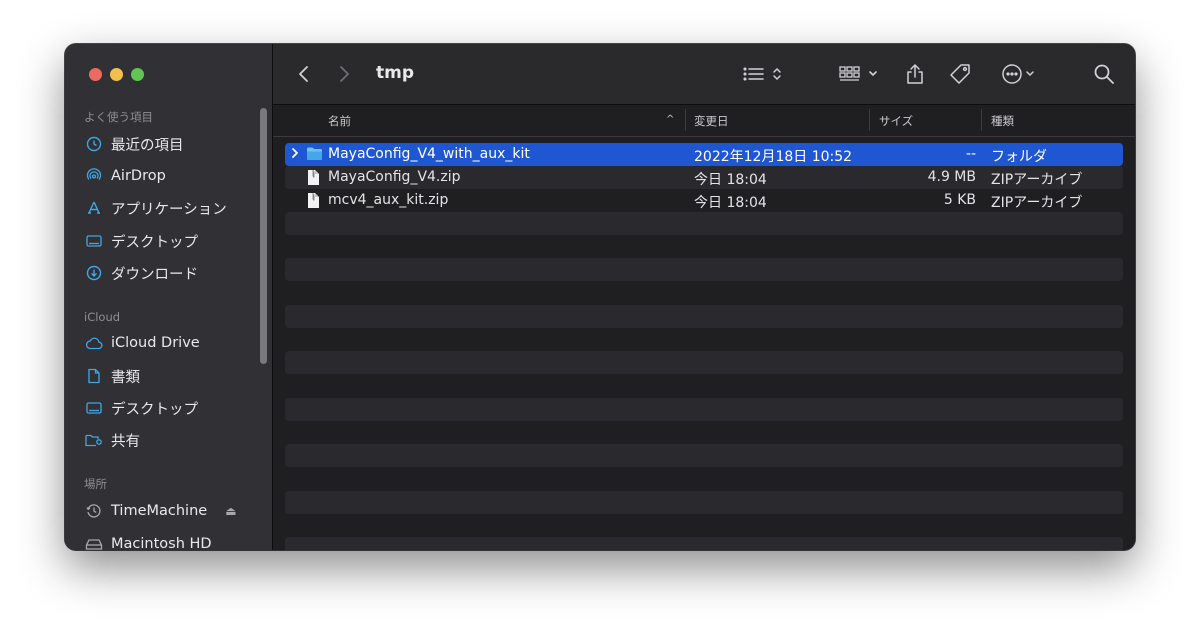 This screenshot has width=1200, height=637. I want to click on chevron-right-icon, so click(344, 74).